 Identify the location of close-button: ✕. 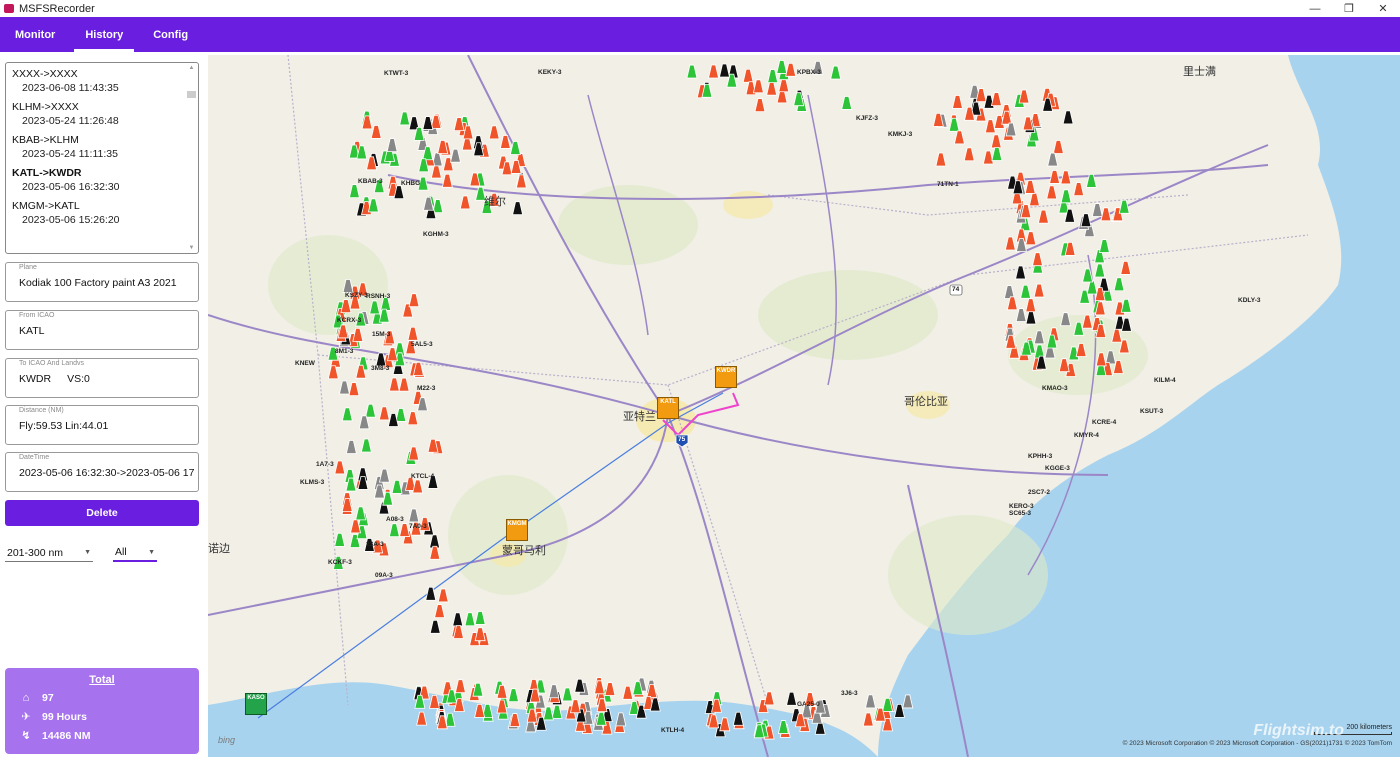
(1383, 8).